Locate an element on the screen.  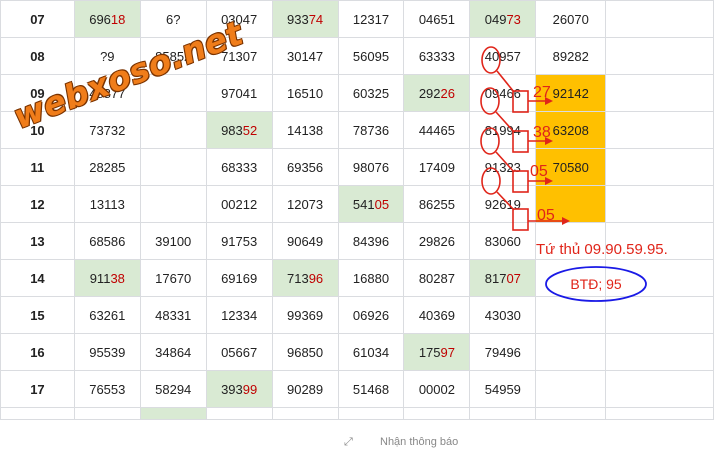
table-cell: 93374 is located at coordinates (305, 19).